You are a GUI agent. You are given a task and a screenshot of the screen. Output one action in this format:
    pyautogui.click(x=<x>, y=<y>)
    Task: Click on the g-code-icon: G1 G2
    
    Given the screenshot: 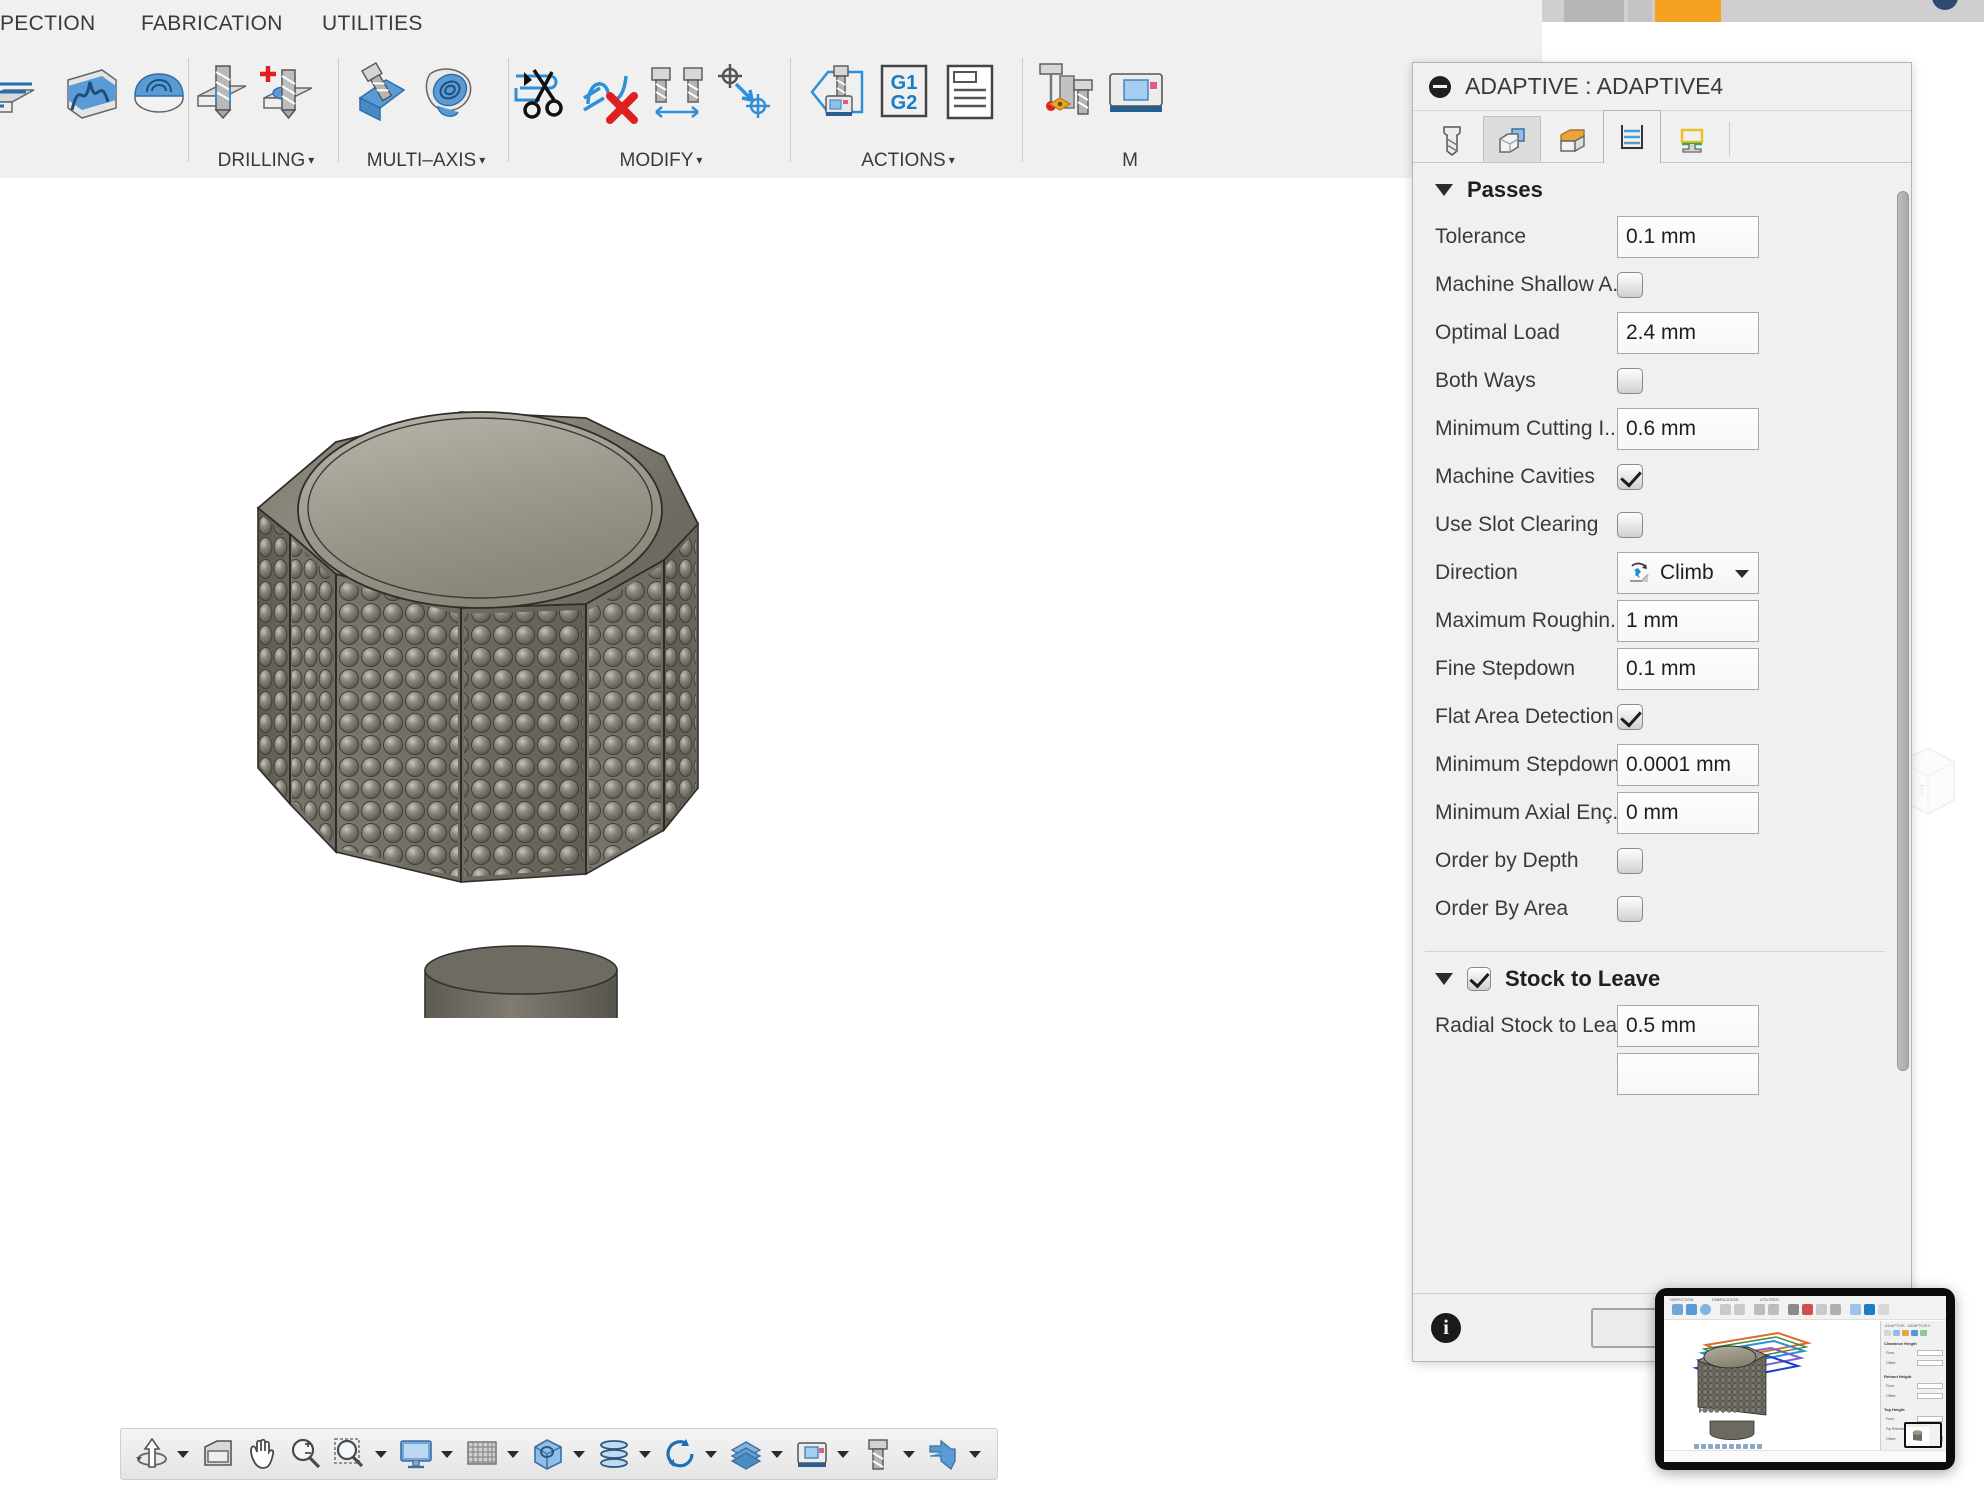 What is the action you would take?
    pyautogui.click(x=904, y=92)
    